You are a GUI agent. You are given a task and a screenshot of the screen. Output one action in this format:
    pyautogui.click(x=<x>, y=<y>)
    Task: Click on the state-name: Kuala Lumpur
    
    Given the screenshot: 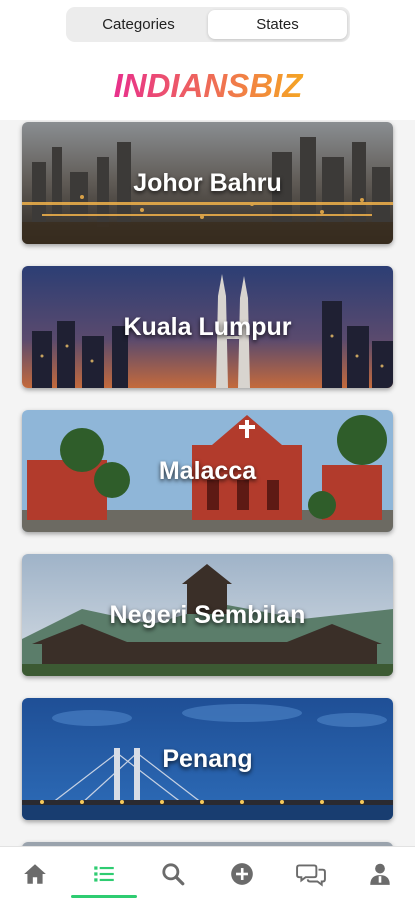 What is the action you would take?
    pyautogui.click(x=207, y=326)
    